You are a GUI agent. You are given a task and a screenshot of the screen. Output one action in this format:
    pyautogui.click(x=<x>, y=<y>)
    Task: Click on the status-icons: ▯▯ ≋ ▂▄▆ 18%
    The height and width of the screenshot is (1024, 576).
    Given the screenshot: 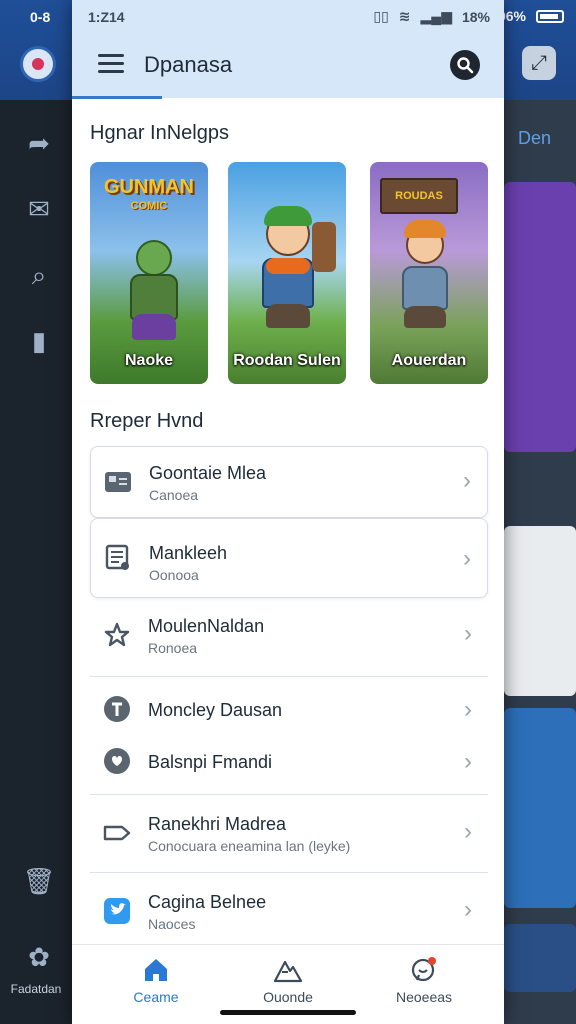 What is the action you would take?
    pyautogui.click(x=431, y=16)
    